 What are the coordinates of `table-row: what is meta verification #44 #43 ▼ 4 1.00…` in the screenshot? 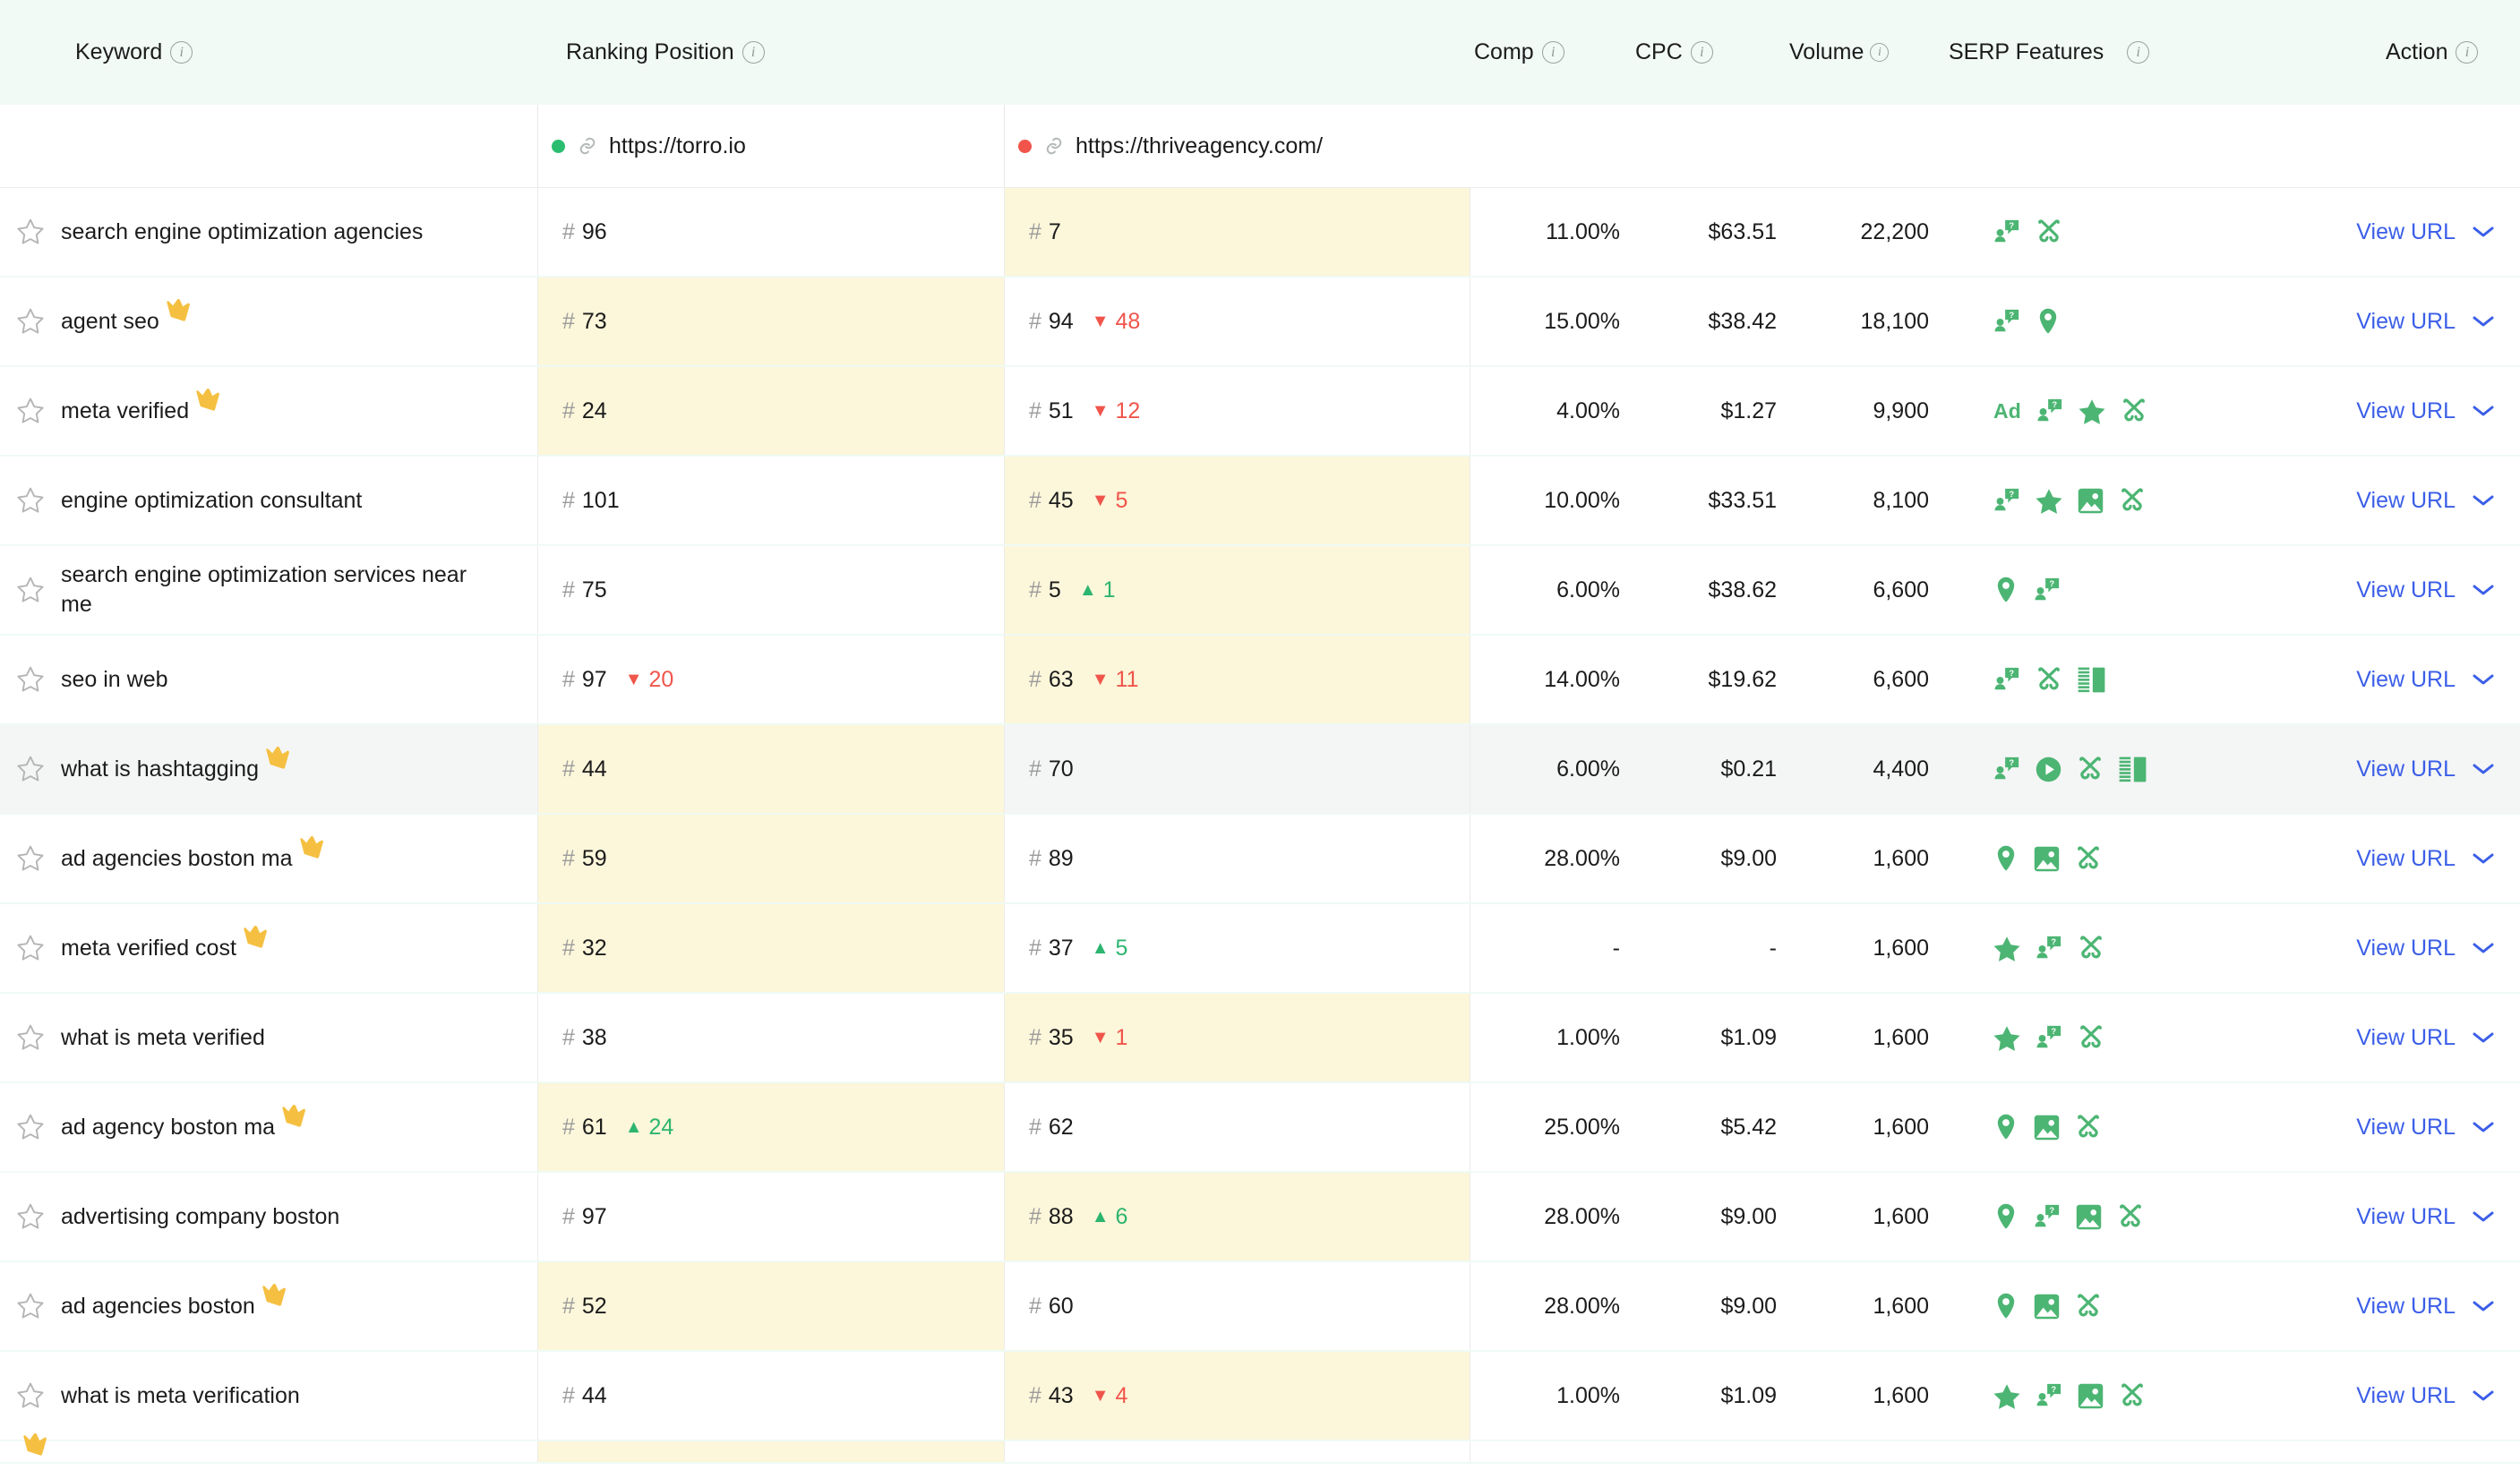 It's located at (1260, 1396).